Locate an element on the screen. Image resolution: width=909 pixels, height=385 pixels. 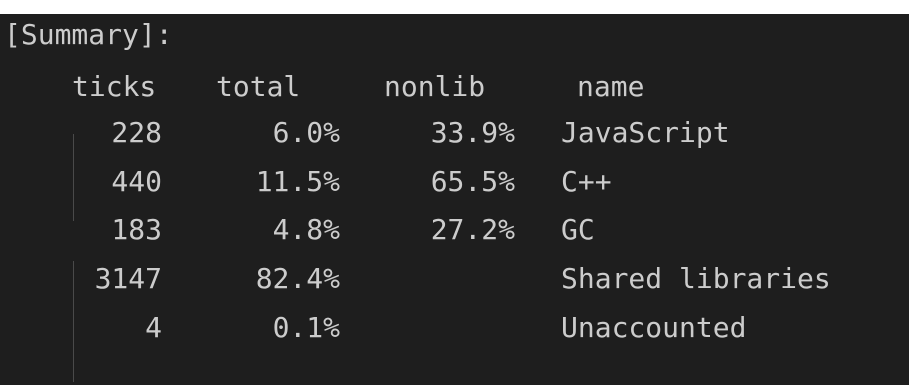
ticks-cell: 228 is located at coordinates (136, 132).